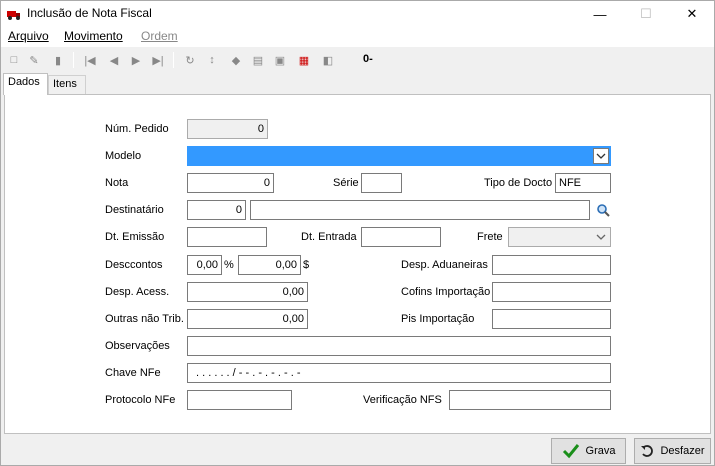 The image size is (715, 466). What do you see at coordinates (133, 373) in the screenshot?
I see `chave-label: Chave NFe` at bounding box center [133, 373].